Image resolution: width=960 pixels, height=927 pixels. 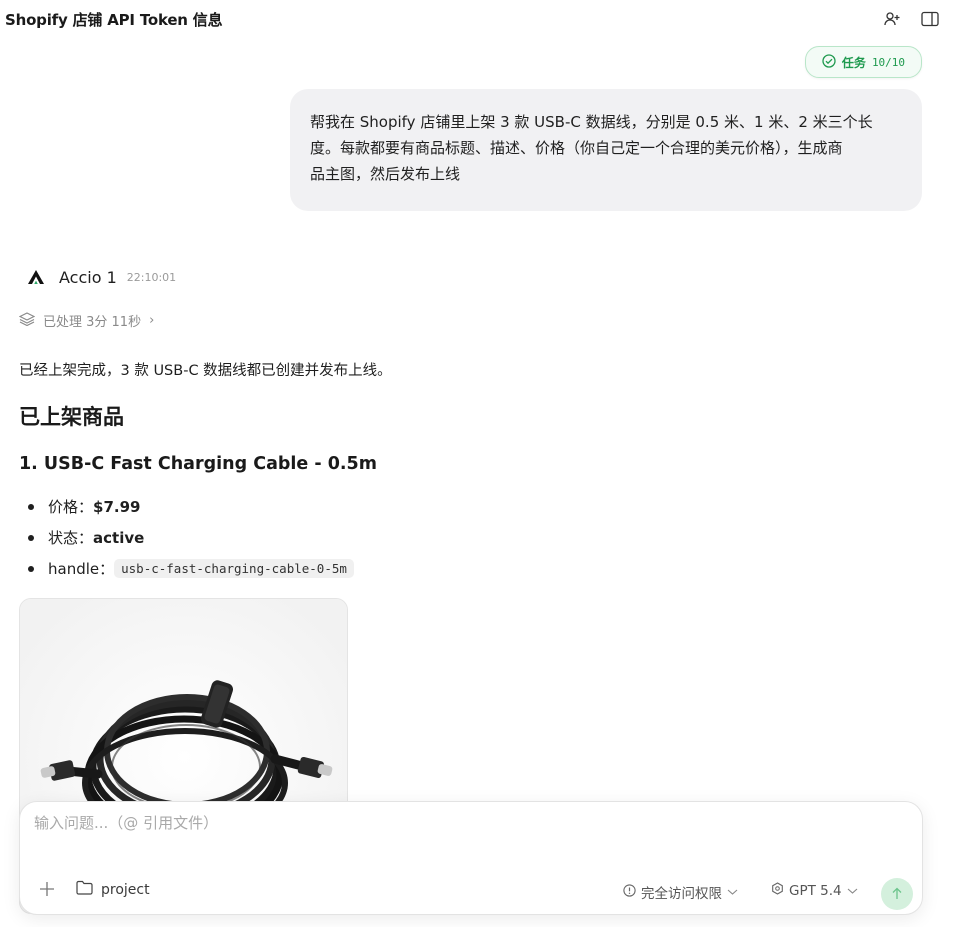 What do you see at coordinates (892, 19) in the screenshot?
I see `add-user-icon` at bounding box center [892, 19].